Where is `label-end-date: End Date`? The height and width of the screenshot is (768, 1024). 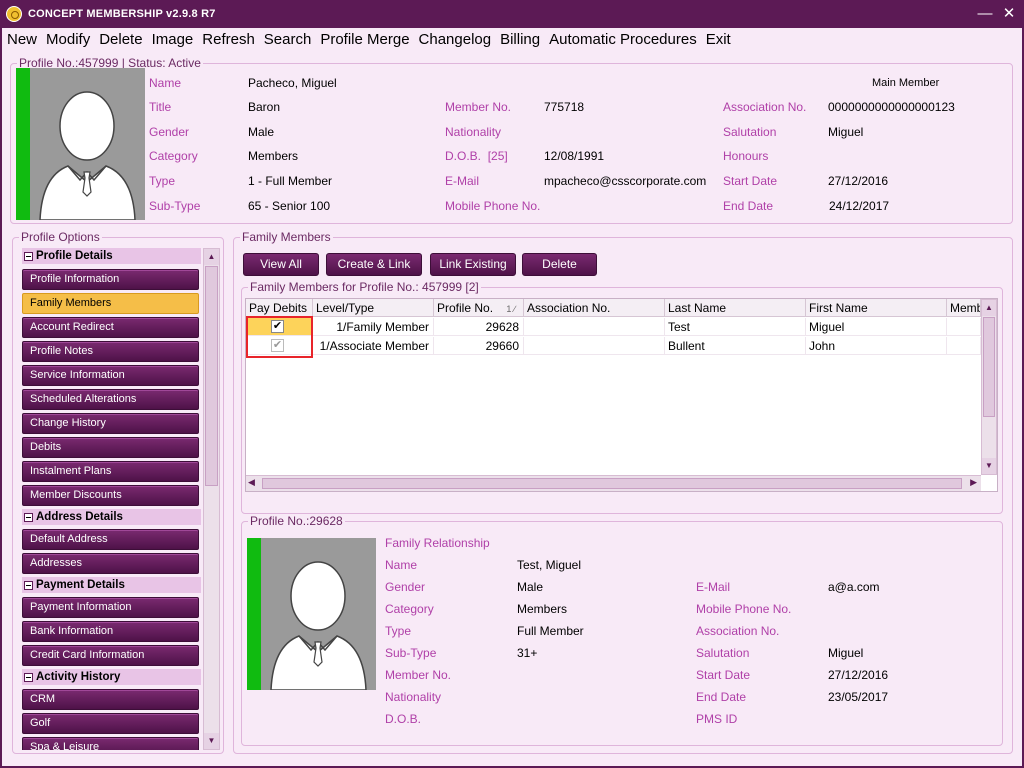 label-end-date: End Date is located at coordinates (748, 206).